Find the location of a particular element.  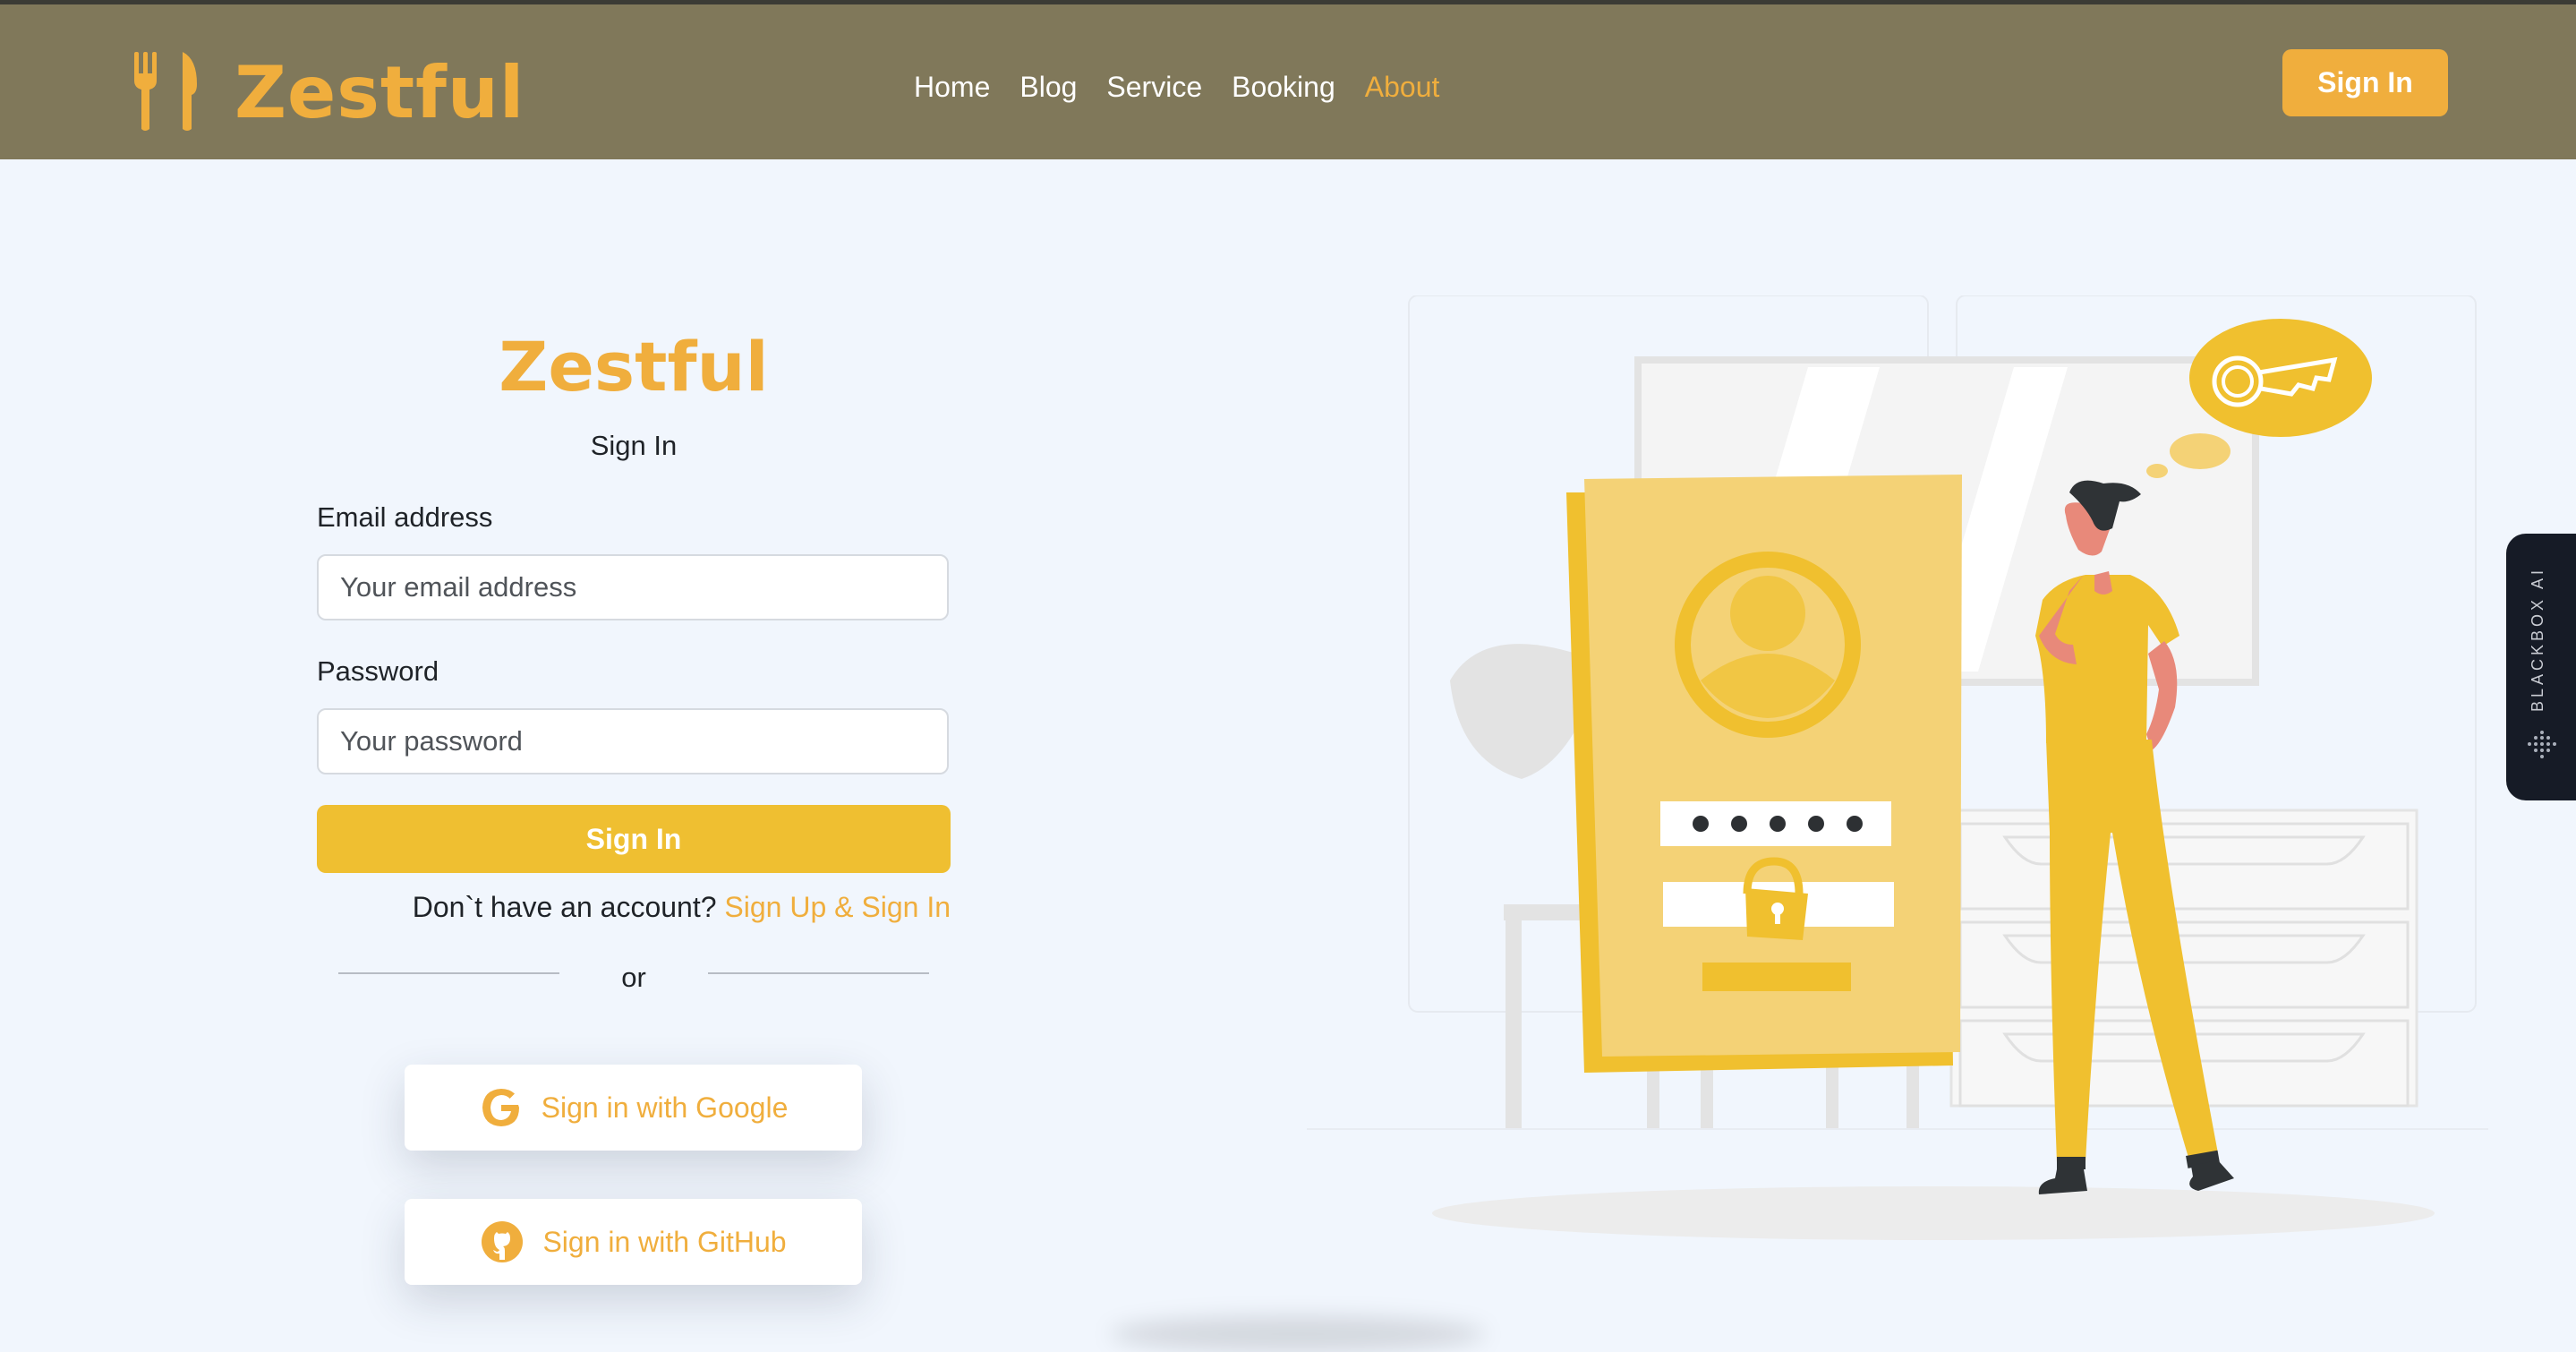

signup-link: Sign Up & Sign In is located at coordinates (837, 907).